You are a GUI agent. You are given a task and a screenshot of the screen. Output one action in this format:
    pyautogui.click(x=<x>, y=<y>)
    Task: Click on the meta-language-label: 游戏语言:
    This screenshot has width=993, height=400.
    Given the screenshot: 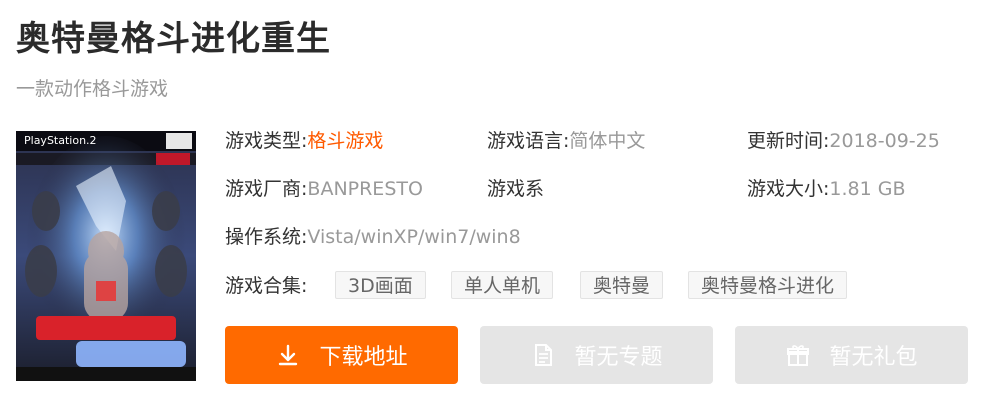 What is the action you would take?
    pyautogui.click(x=528, y=141)
    